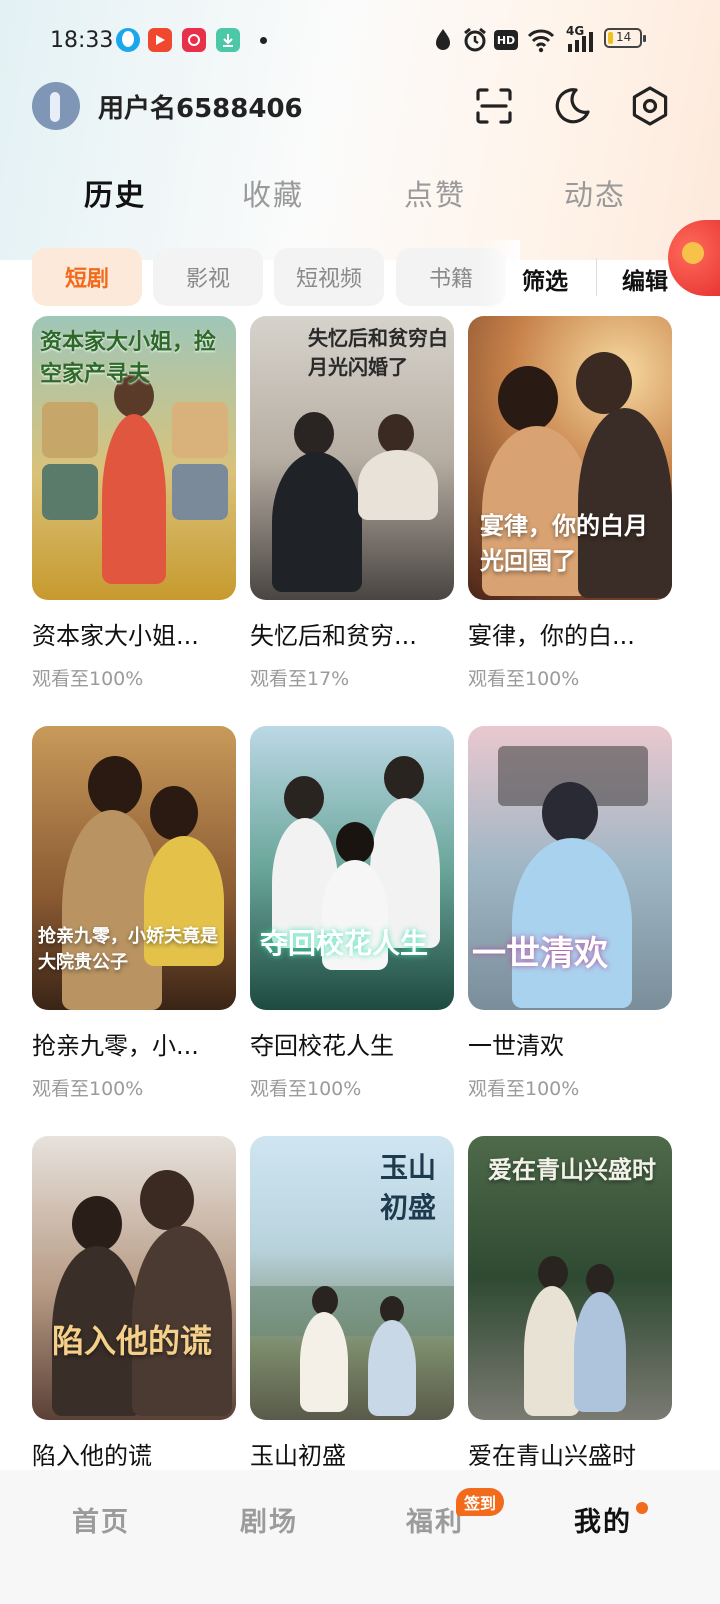 The height and width of the screenshot is (1604, 720). What do you see at coordinates (564, 543) in the screenshot?
I see `poster-title: 宴律，你的白月光回国了` at bounding box center [564, 543].